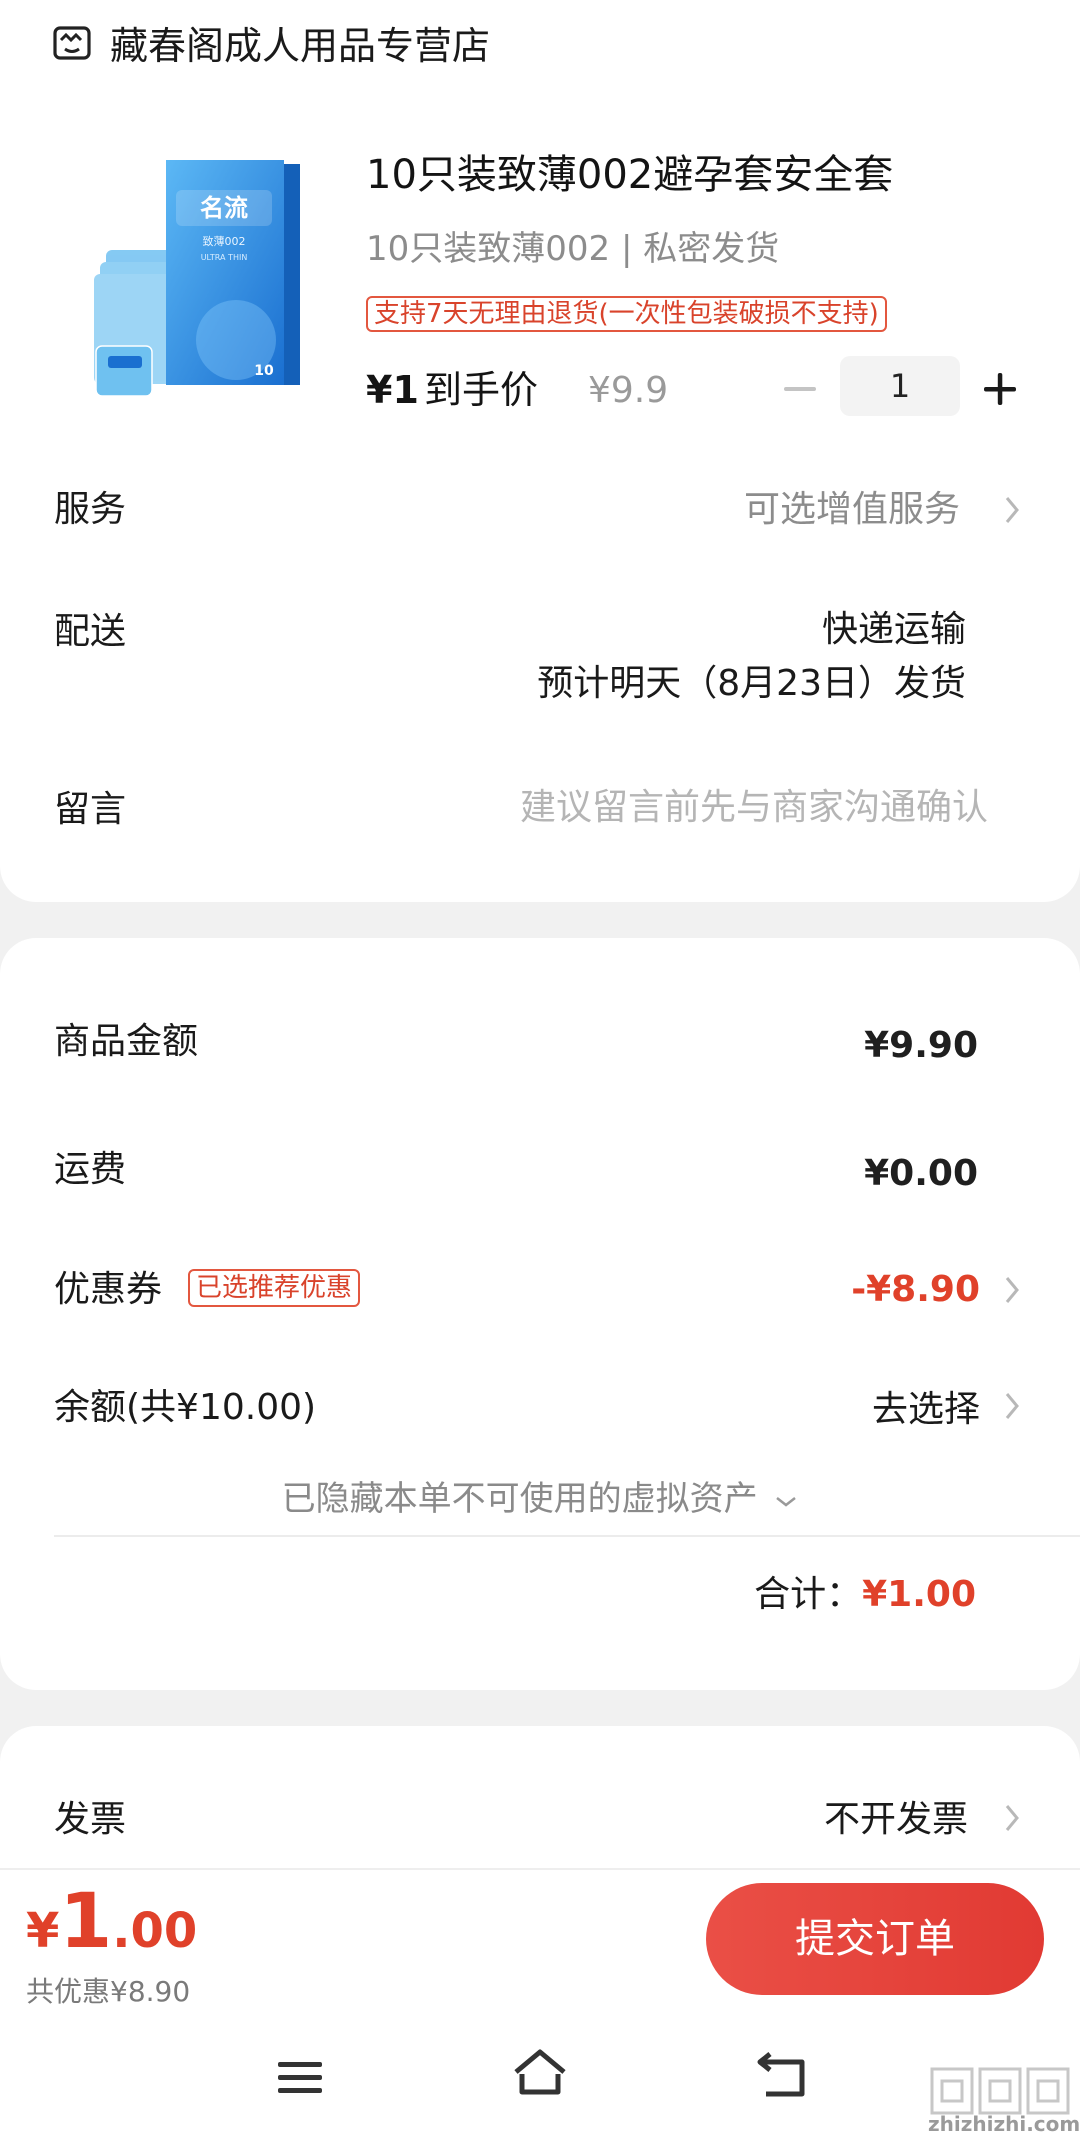 The width and height of the screenshot is (1080, 2140). Describe the element at coordinates (567, 1536) in the screenshot. I see `divider` at that location.